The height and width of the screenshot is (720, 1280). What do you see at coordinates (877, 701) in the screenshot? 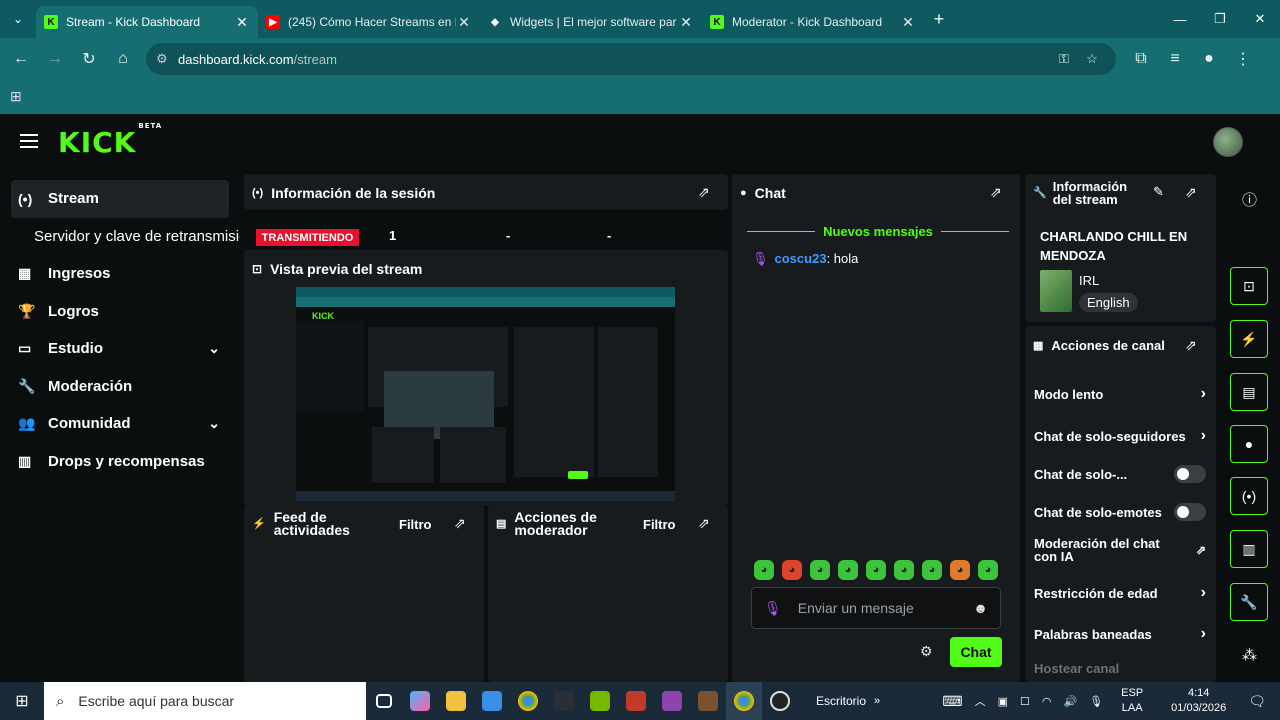
I see `chevron-icon: »` at bounding box center [877, 701].